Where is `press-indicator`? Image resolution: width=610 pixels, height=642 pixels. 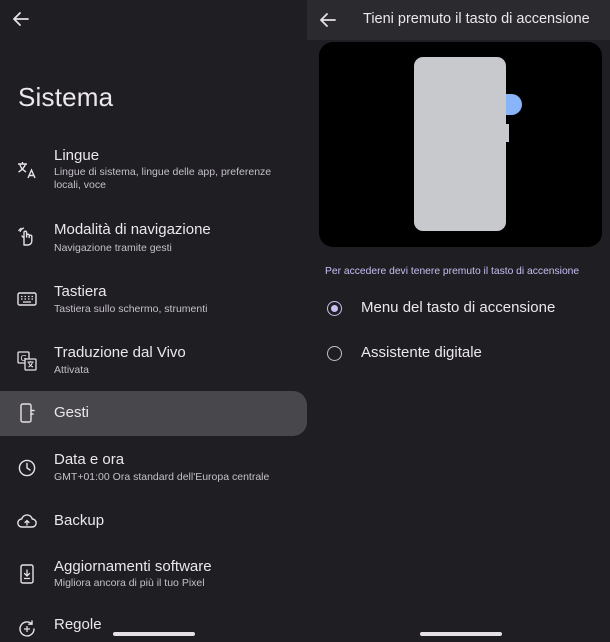
press-indicator is located at coordinates (513, 104).